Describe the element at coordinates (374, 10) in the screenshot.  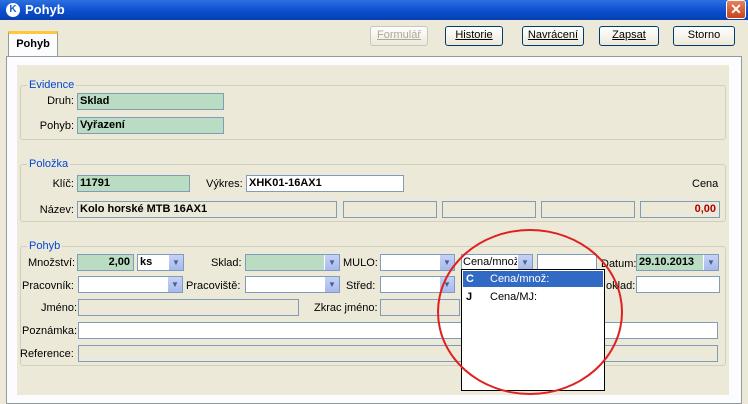
I see `title-bar: K Pohyb ✕` at that location.